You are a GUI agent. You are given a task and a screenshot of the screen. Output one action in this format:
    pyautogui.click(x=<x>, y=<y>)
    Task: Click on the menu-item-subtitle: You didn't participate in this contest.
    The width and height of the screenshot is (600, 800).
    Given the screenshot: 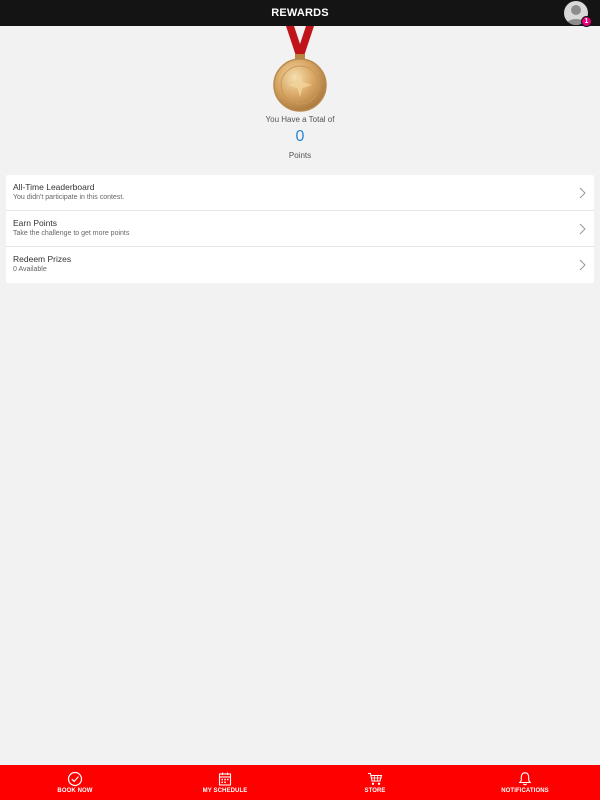 What is the action you would take?
    pyautogui.click(x=69, y=197)
    